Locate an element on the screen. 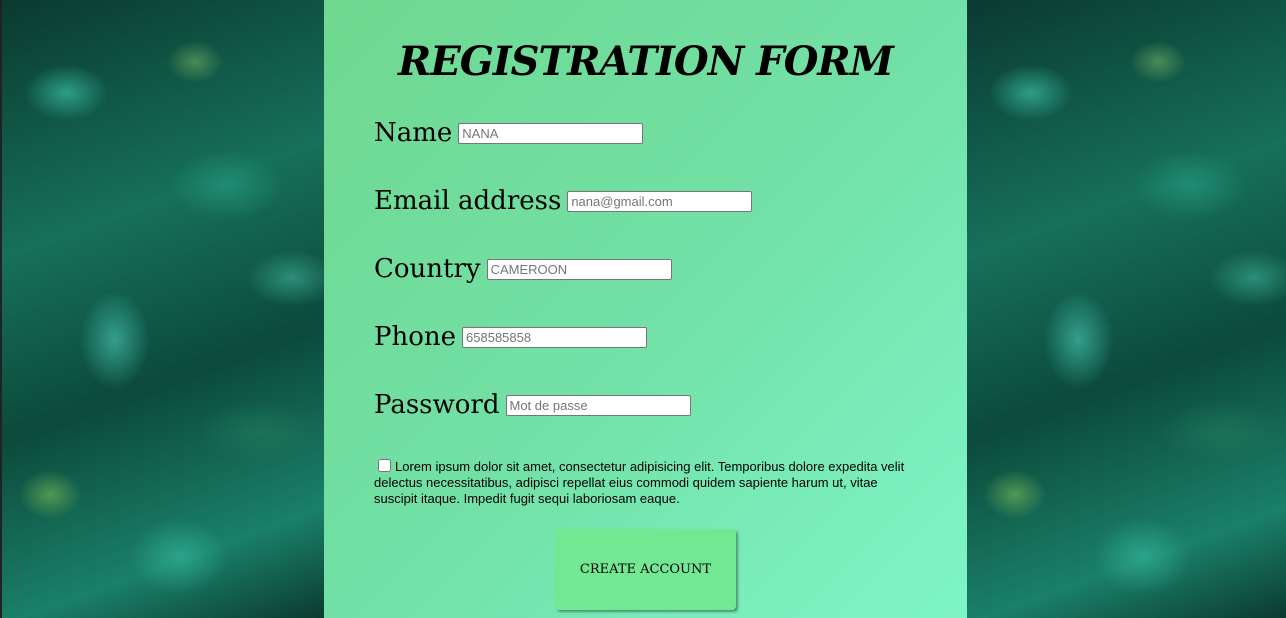  name-row: Name is located at coordinates (509, 133).